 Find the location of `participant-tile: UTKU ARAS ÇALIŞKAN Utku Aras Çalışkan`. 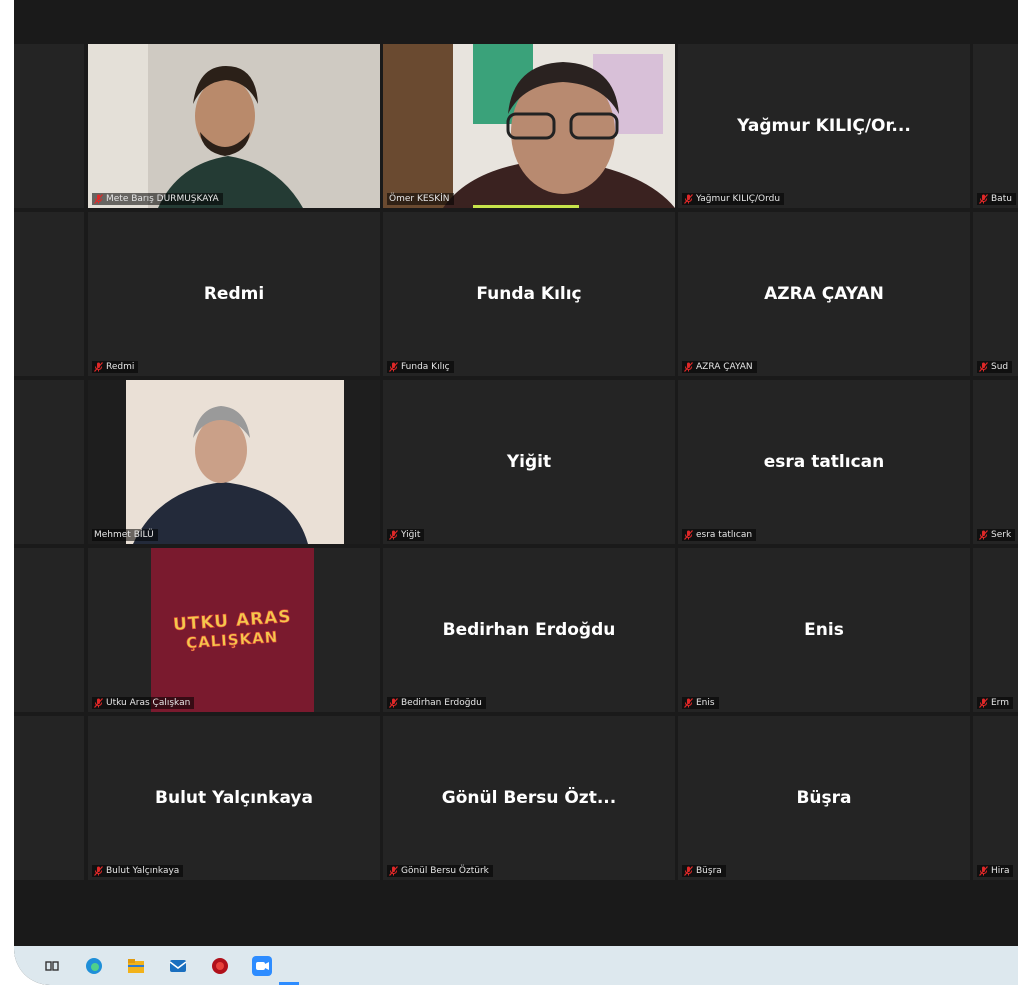

participant-tile: UTKU ARAS ÇALIŞKAN Utku Aras Çalışkan is located at coordinates (234, 630).